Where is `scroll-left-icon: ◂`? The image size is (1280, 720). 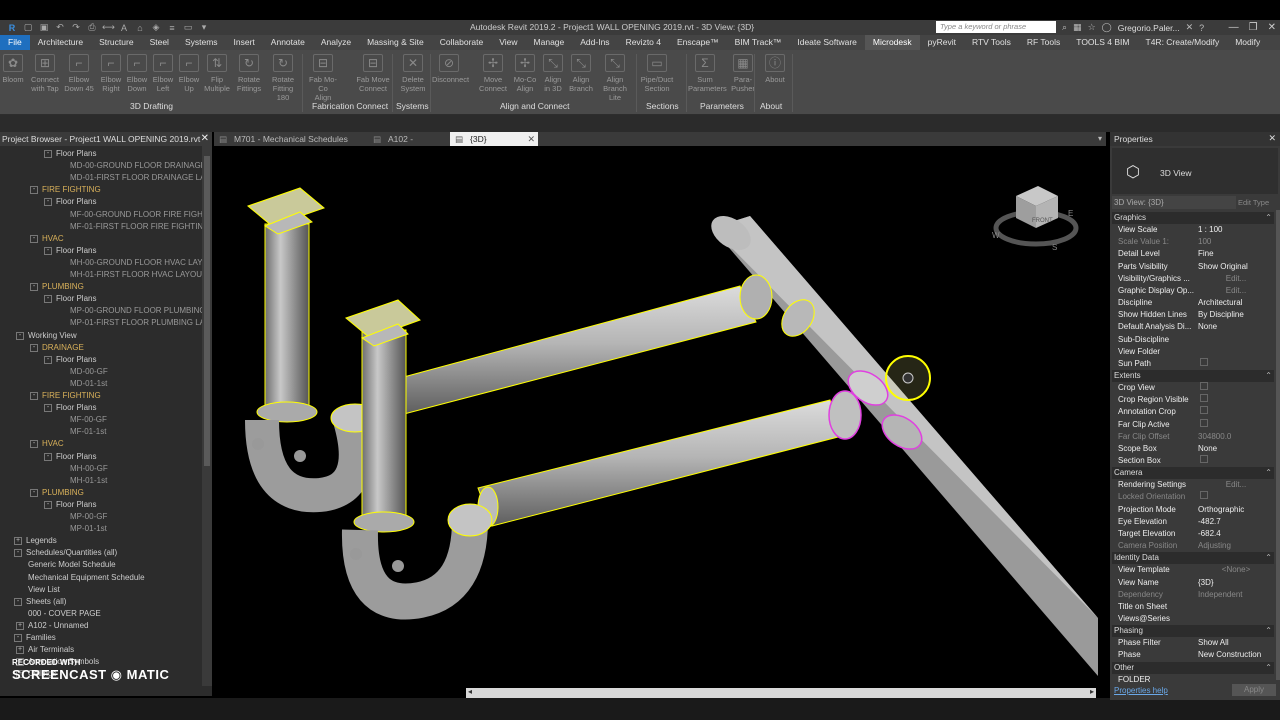
scroll-left-icon: ◂ is located at coordinates (470, 691).